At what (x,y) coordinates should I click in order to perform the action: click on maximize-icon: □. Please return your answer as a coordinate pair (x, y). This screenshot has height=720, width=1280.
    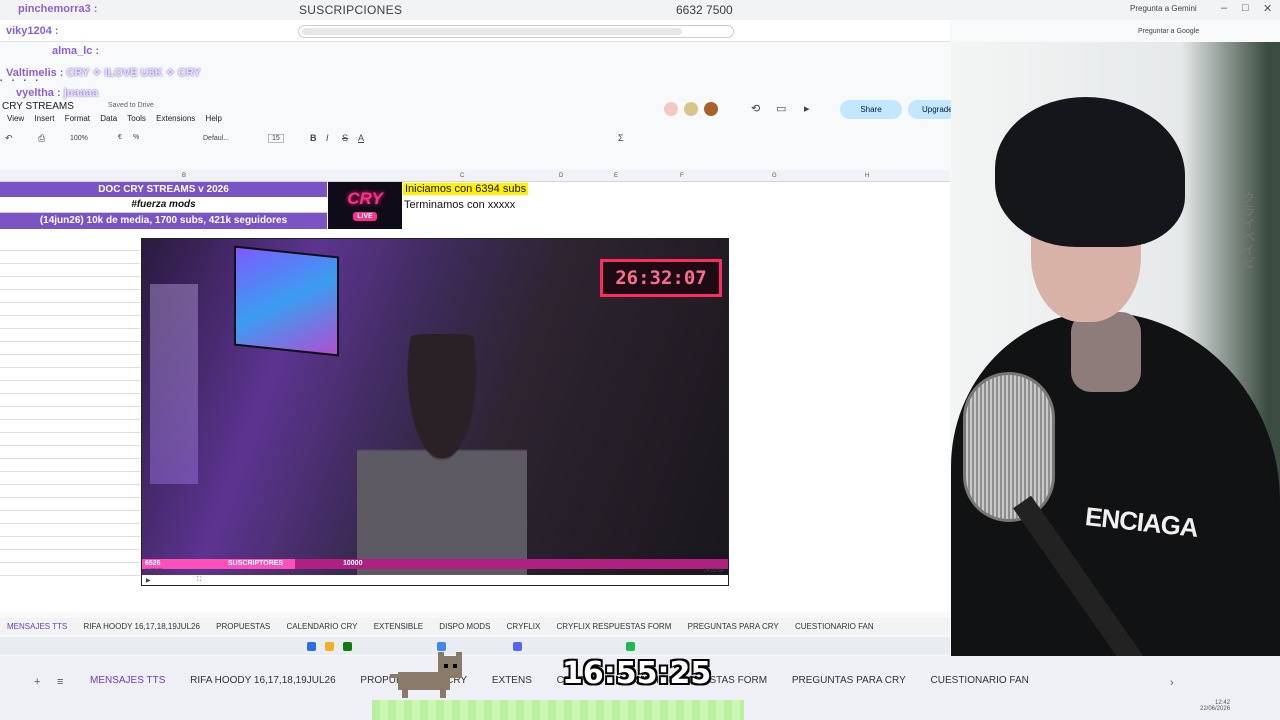
    Looking at the image, I should click on (1245, 8).